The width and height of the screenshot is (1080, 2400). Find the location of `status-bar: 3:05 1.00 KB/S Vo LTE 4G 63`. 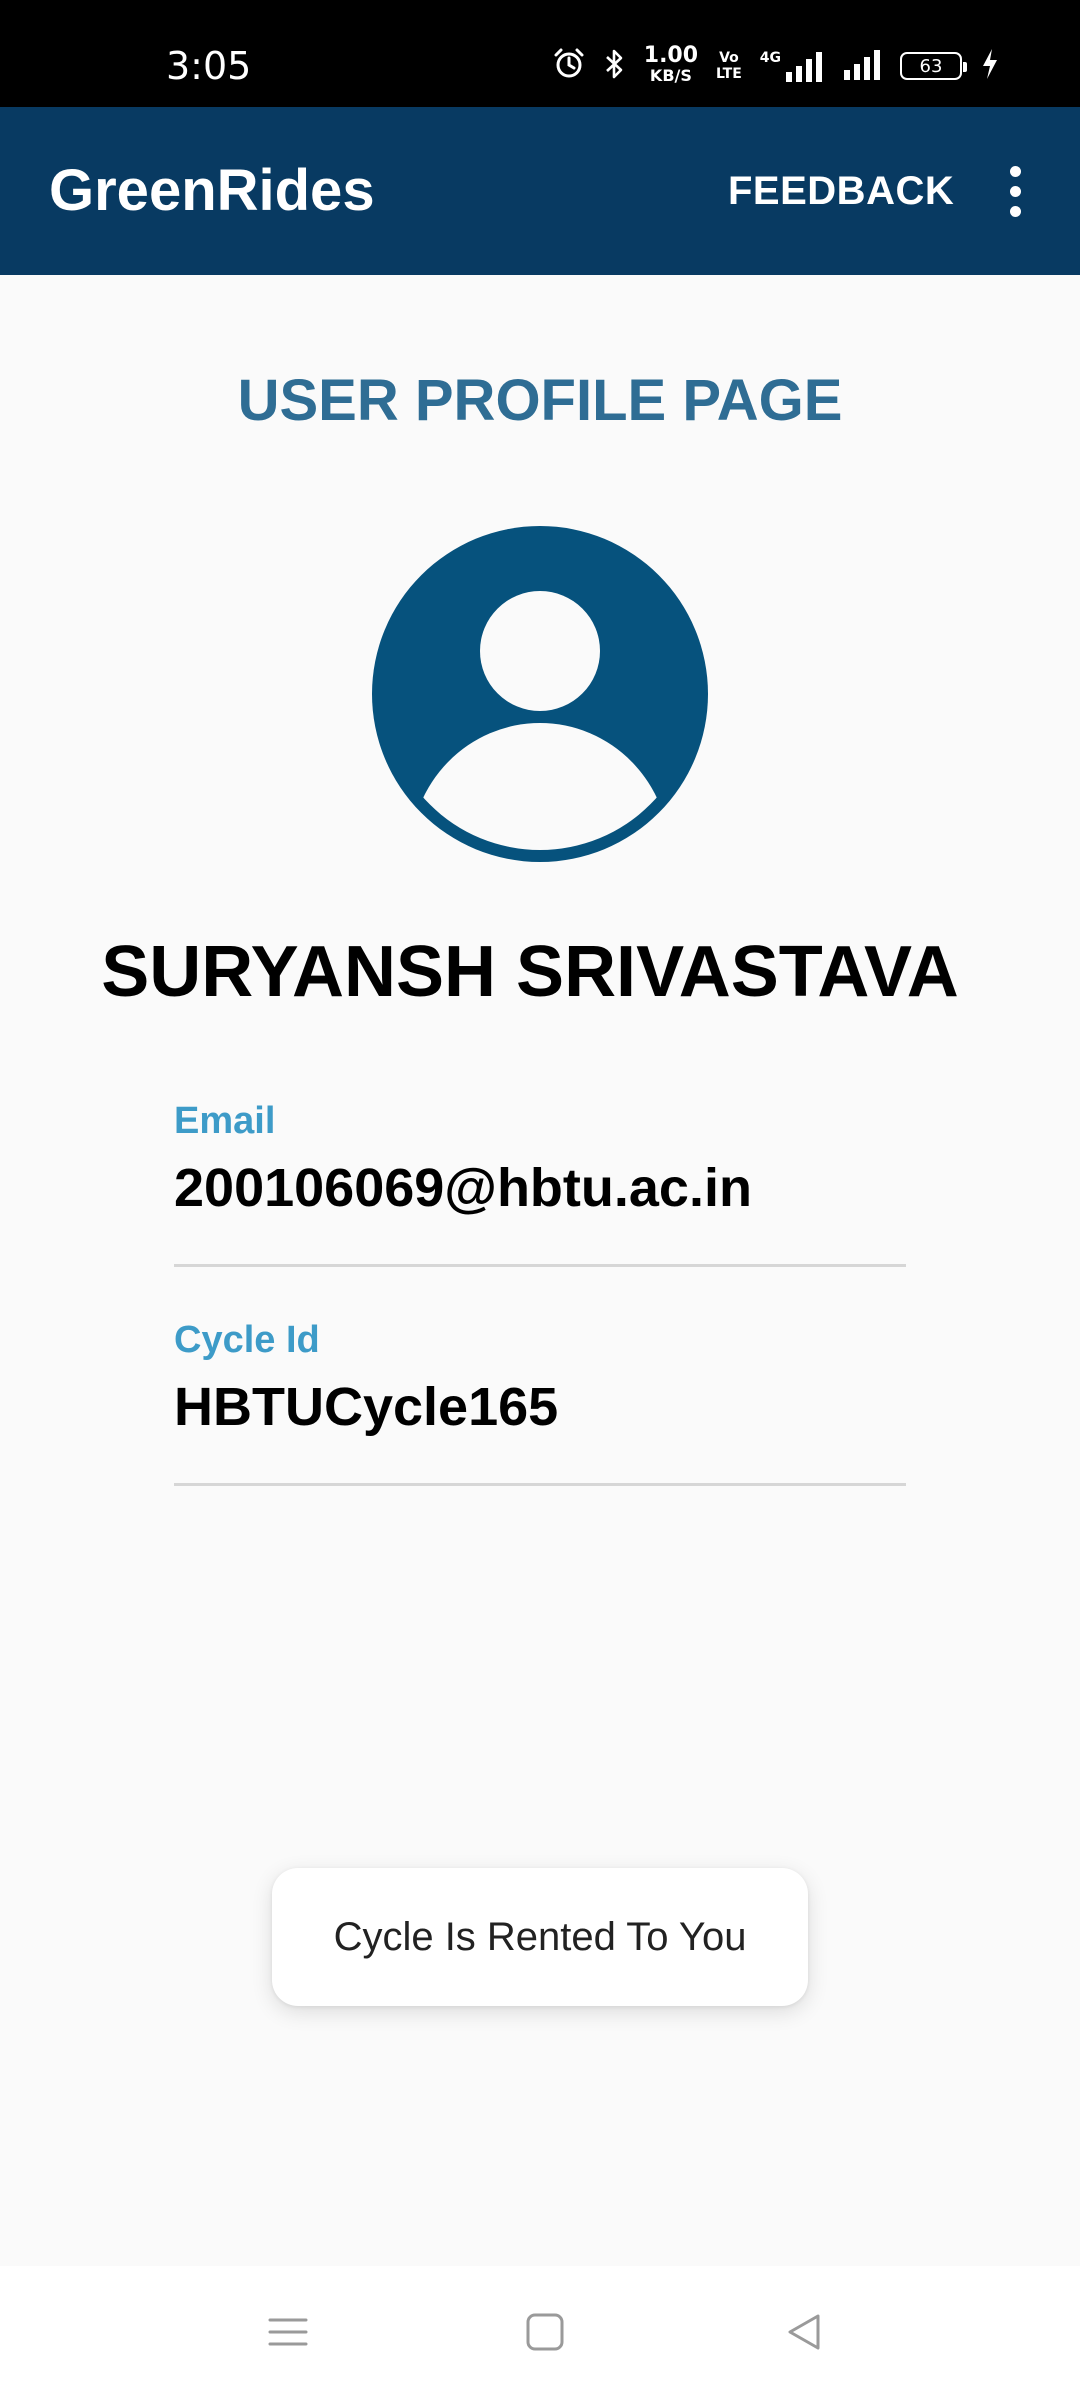

status-bar: 3:05 1.00 KB/S Vo LTE 4G 63 is located at coordinates (540, 53).